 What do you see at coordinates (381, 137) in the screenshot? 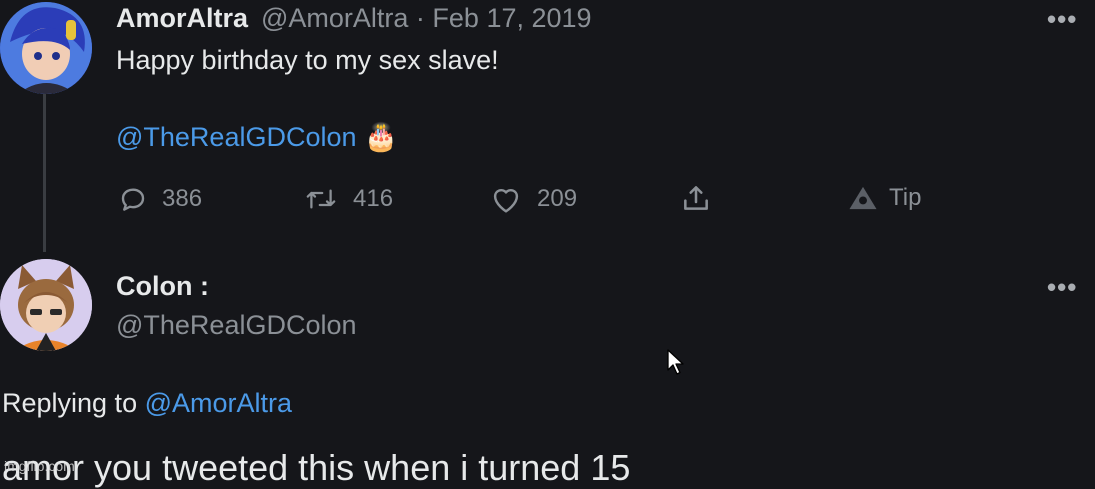
I see `cake-emoji: 🎂` at bounding box center [381, 137].